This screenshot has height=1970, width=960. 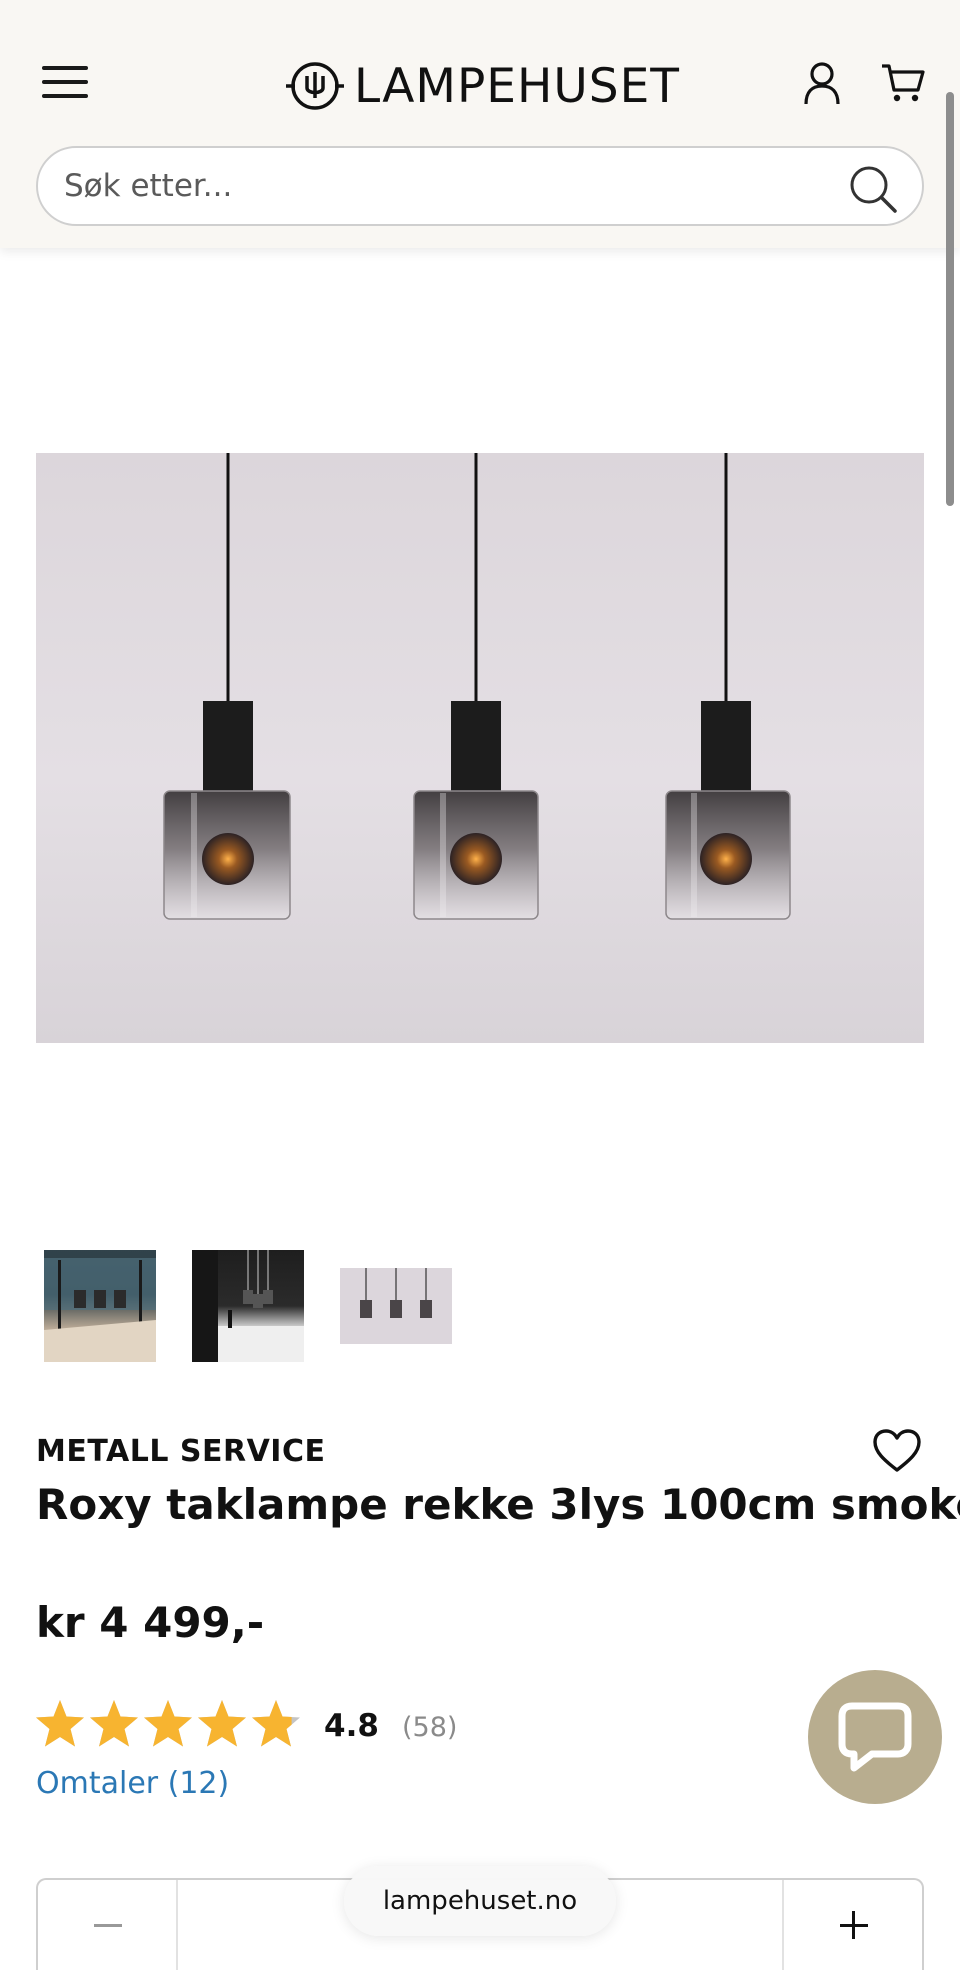 I want to click on account-icon, so click(x=822, y=83).